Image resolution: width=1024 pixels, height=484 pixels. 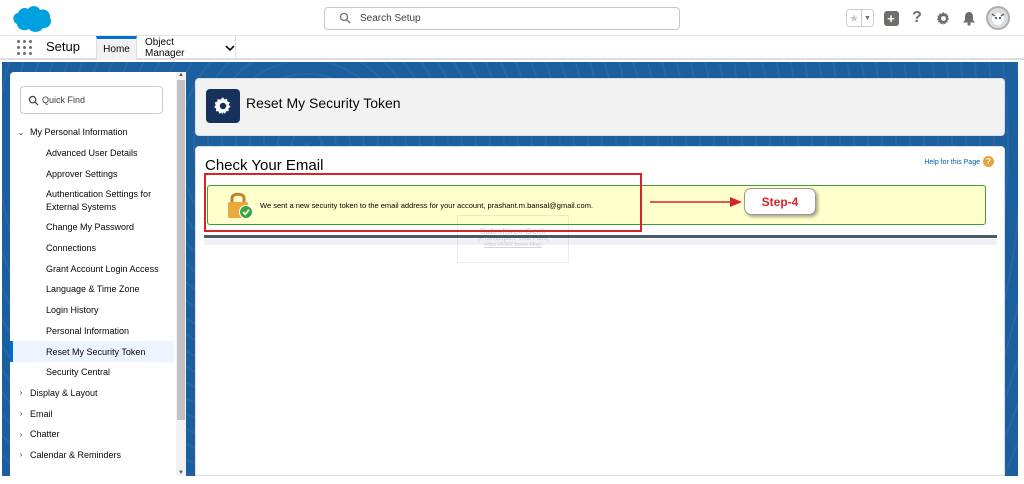 What do you see at coordinates (600, 107) in the screenshot?
I see `page-header: Reset My Security Token` at bounding box center [600, 107].